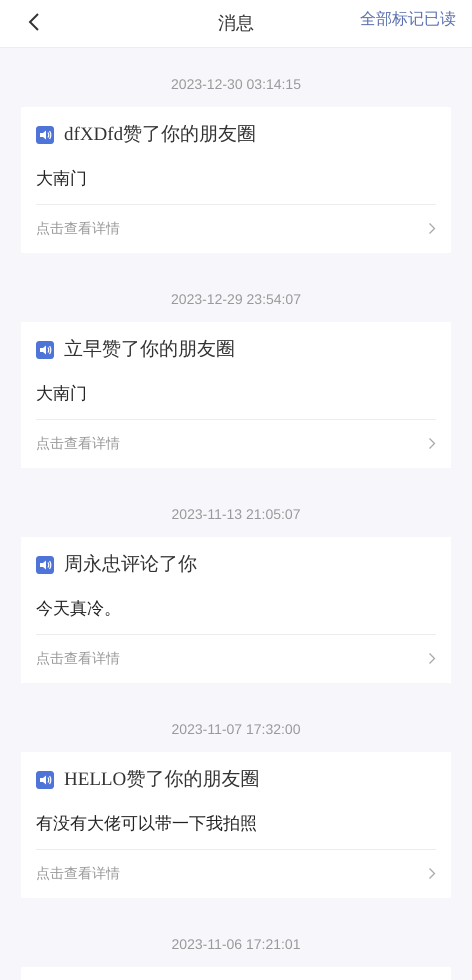 This screenshot has height=980, width=472. Describe the element at coordinates (236, 23) in the screenshot. I see `page-title: 消息` at that location.